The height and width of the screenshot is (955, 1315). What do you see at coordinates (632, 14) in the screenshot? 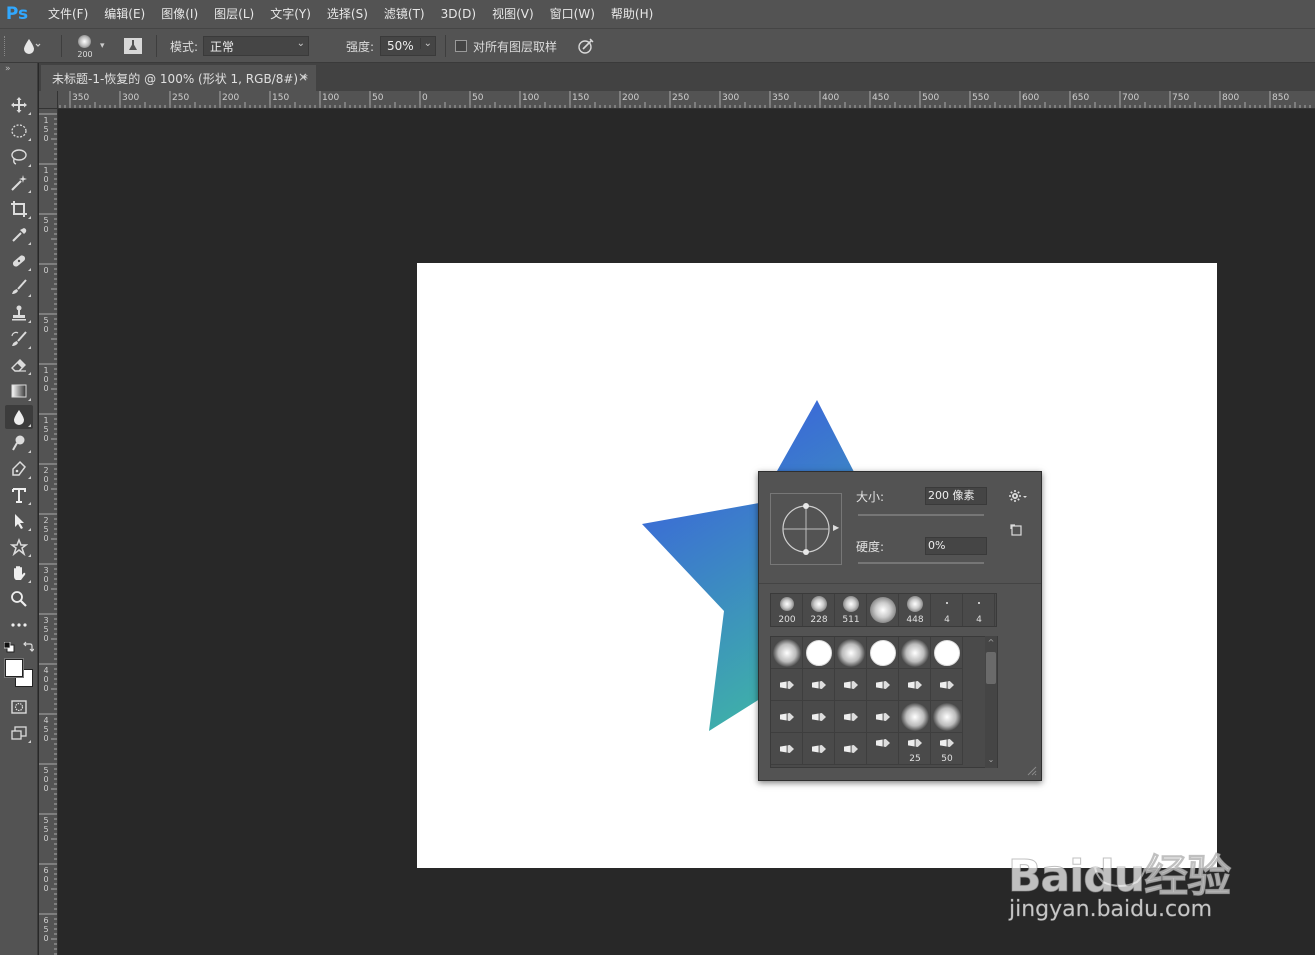
I see `menu-item: 帮助(H)` at bounding box center [632, 14].